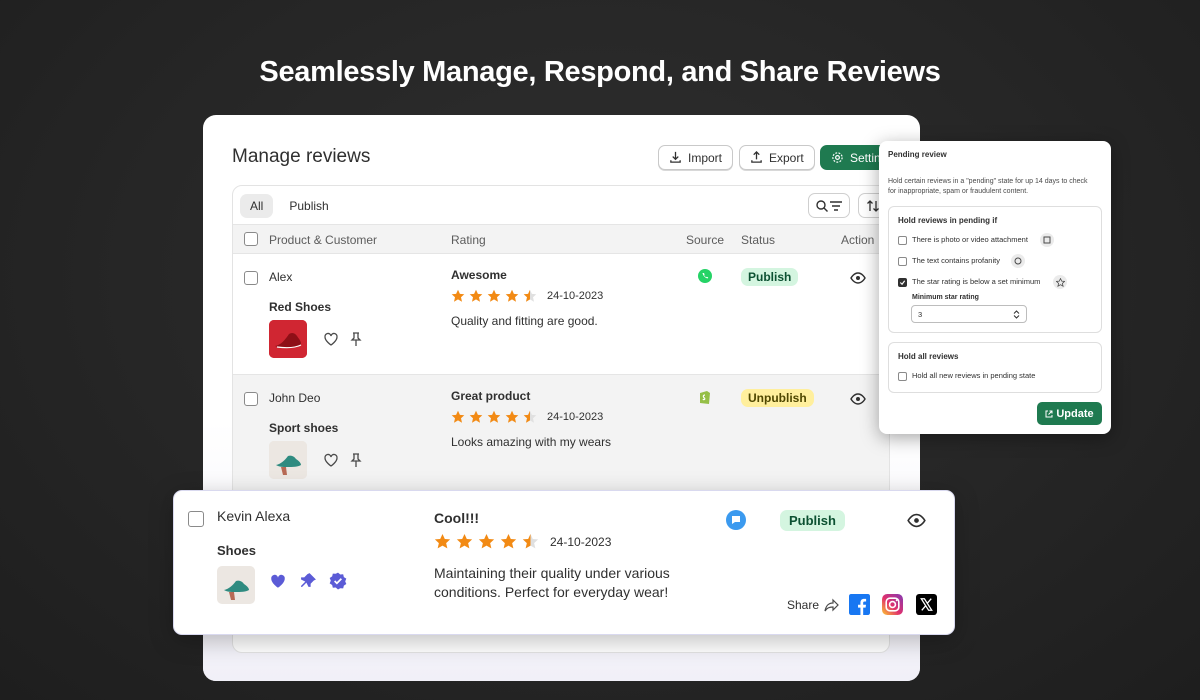  Describe the element at coordinates (902, 261) in the screenshot. I see `option-checkbox-profanity` at that location.